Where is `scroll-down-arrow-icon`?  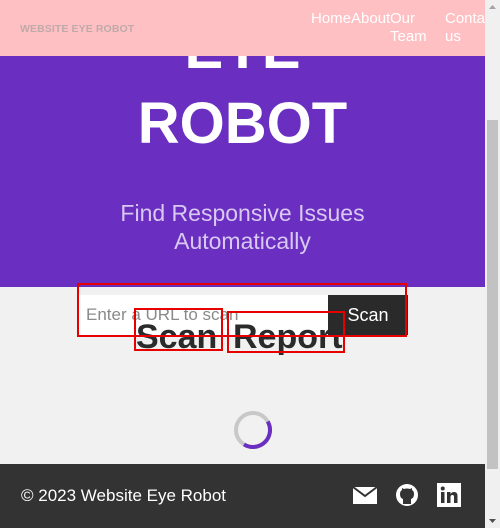 scroll-down-arrow-icon is located at coordinates (492, 520).